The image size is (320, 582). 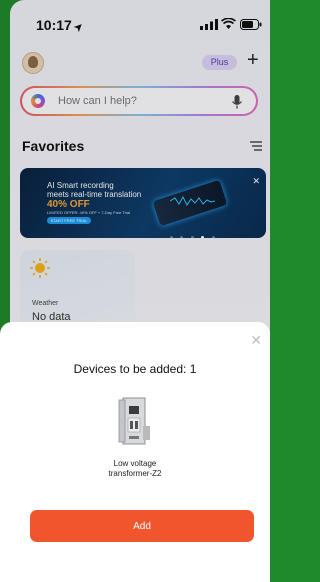 What do you see at coordinates (142, 526) in the screenshot?
I see `add-button: Add` at bounding box center [142, 526].